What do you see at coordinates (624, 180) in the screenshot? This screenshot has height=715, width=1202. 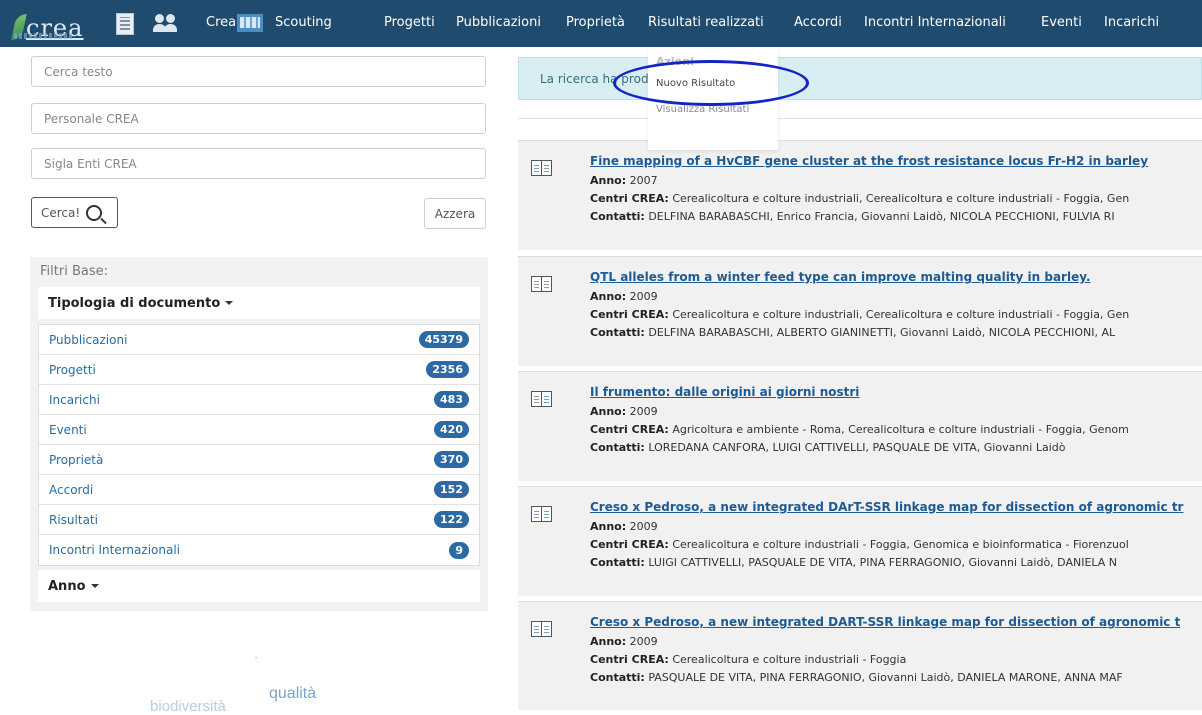 I see `result-year: Anno: 2007` at bounding box center [624, 180].